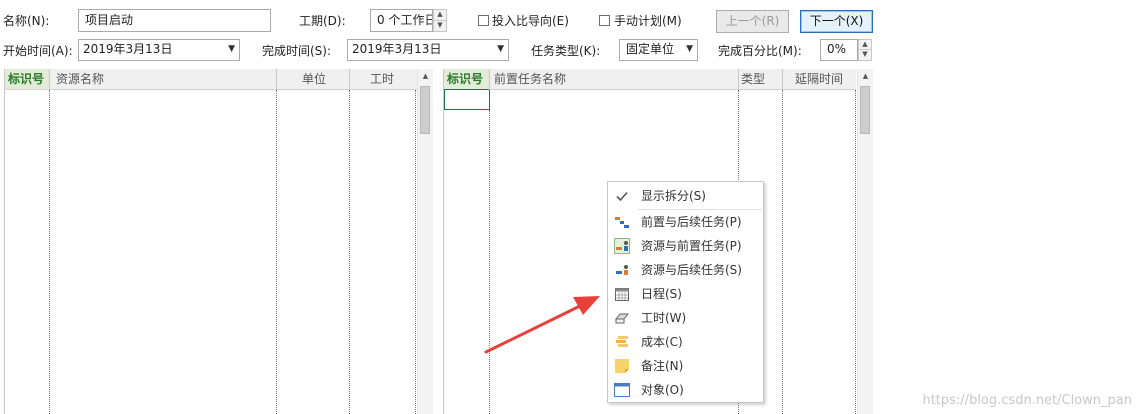  I want to click on check-icon, so click(622, 196).